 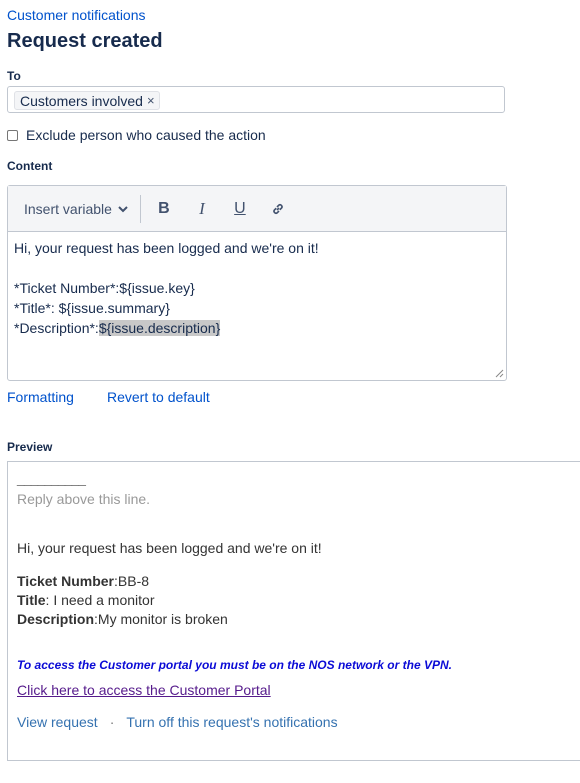 What do you see at coordinates (76, 15) in the screenshot?
I see `breadcrumb-customer-notifications: Customer notifications` at bounding box center [76, 15].